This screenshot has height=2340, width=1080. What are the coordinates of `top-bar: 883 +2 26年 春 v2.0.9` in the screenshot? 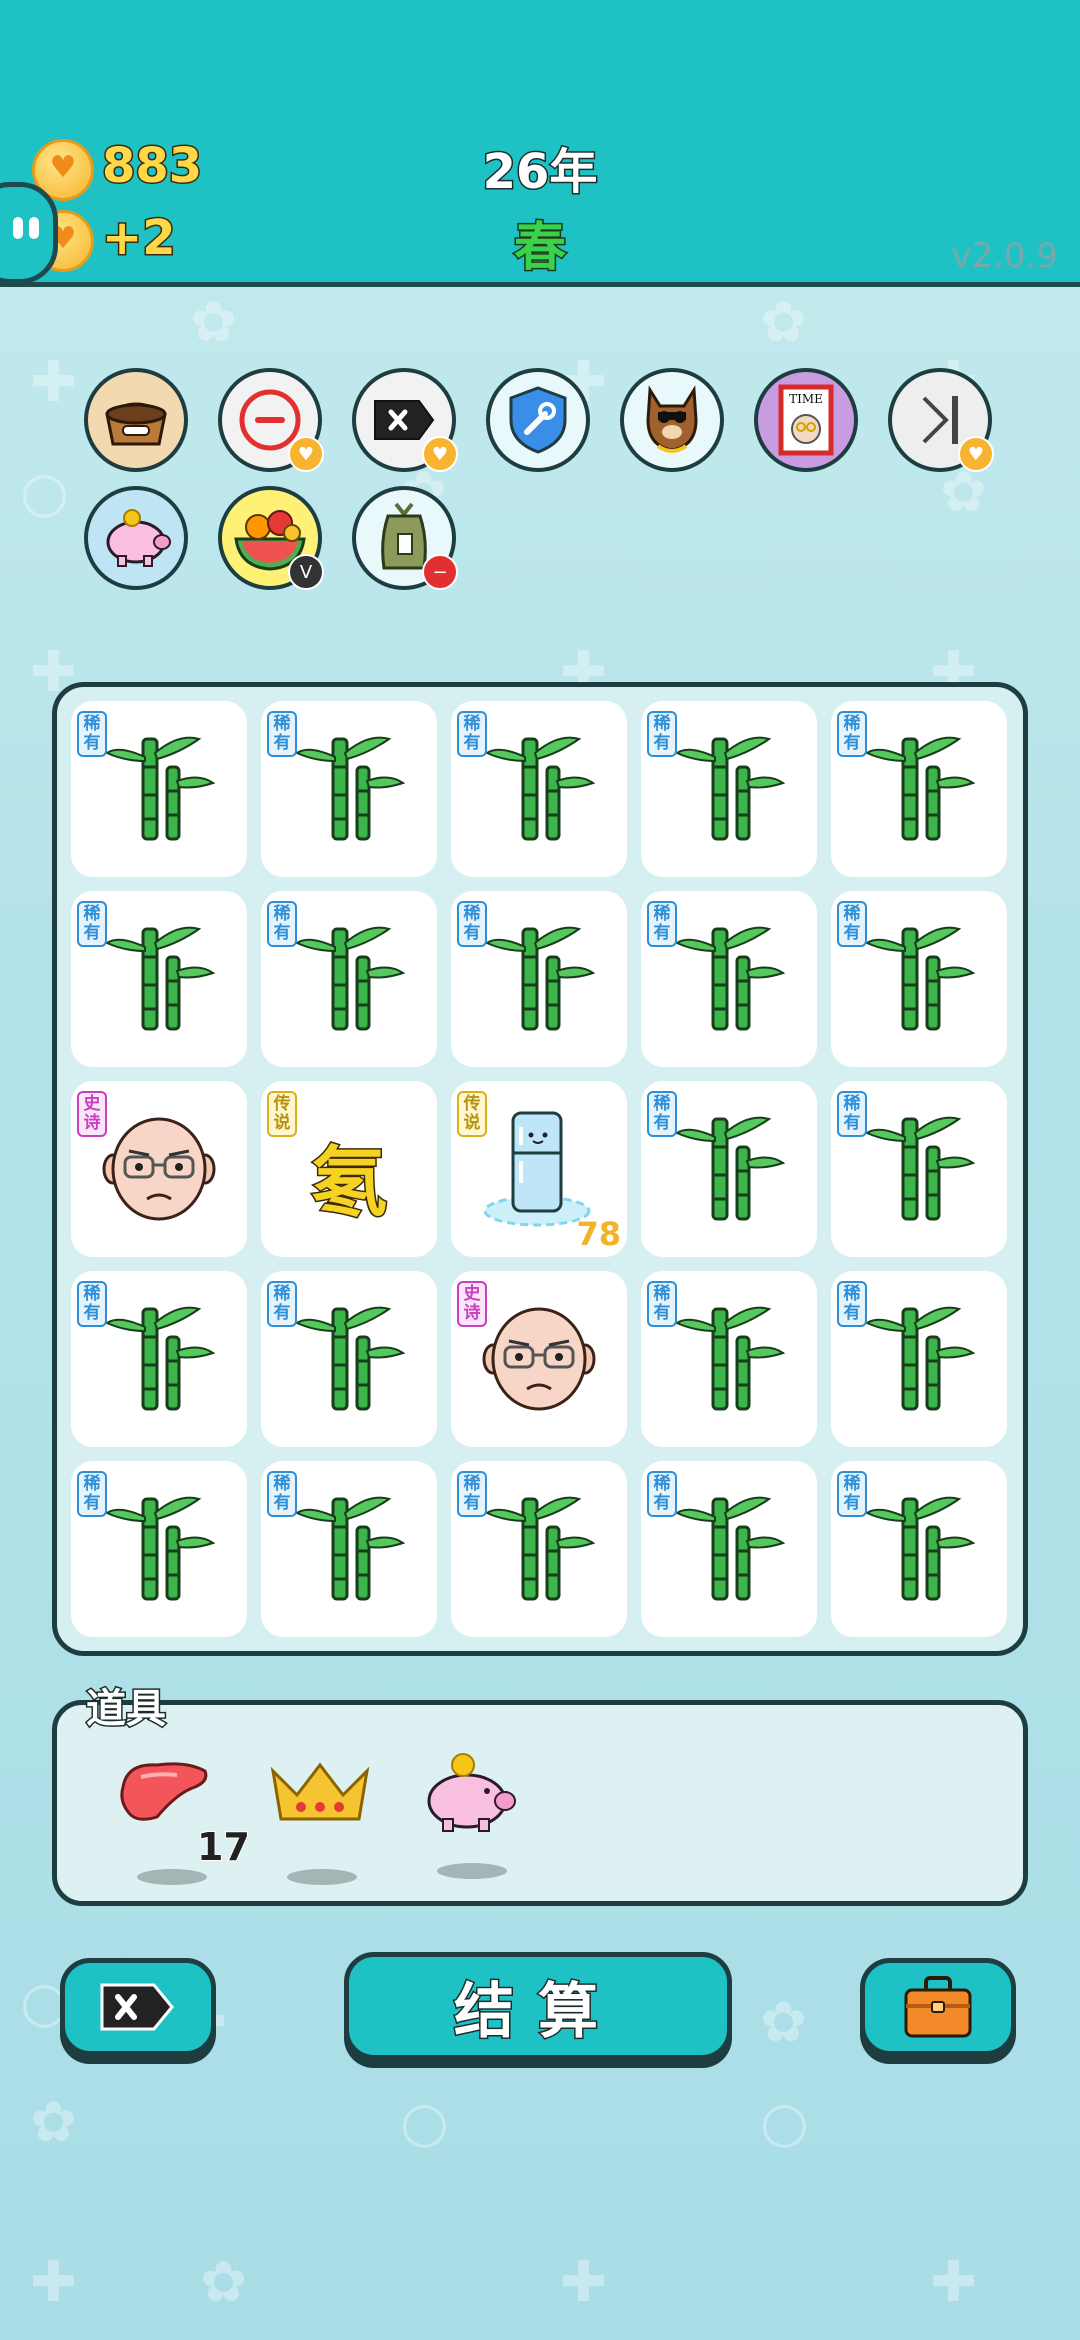 It's located at (540, 143).